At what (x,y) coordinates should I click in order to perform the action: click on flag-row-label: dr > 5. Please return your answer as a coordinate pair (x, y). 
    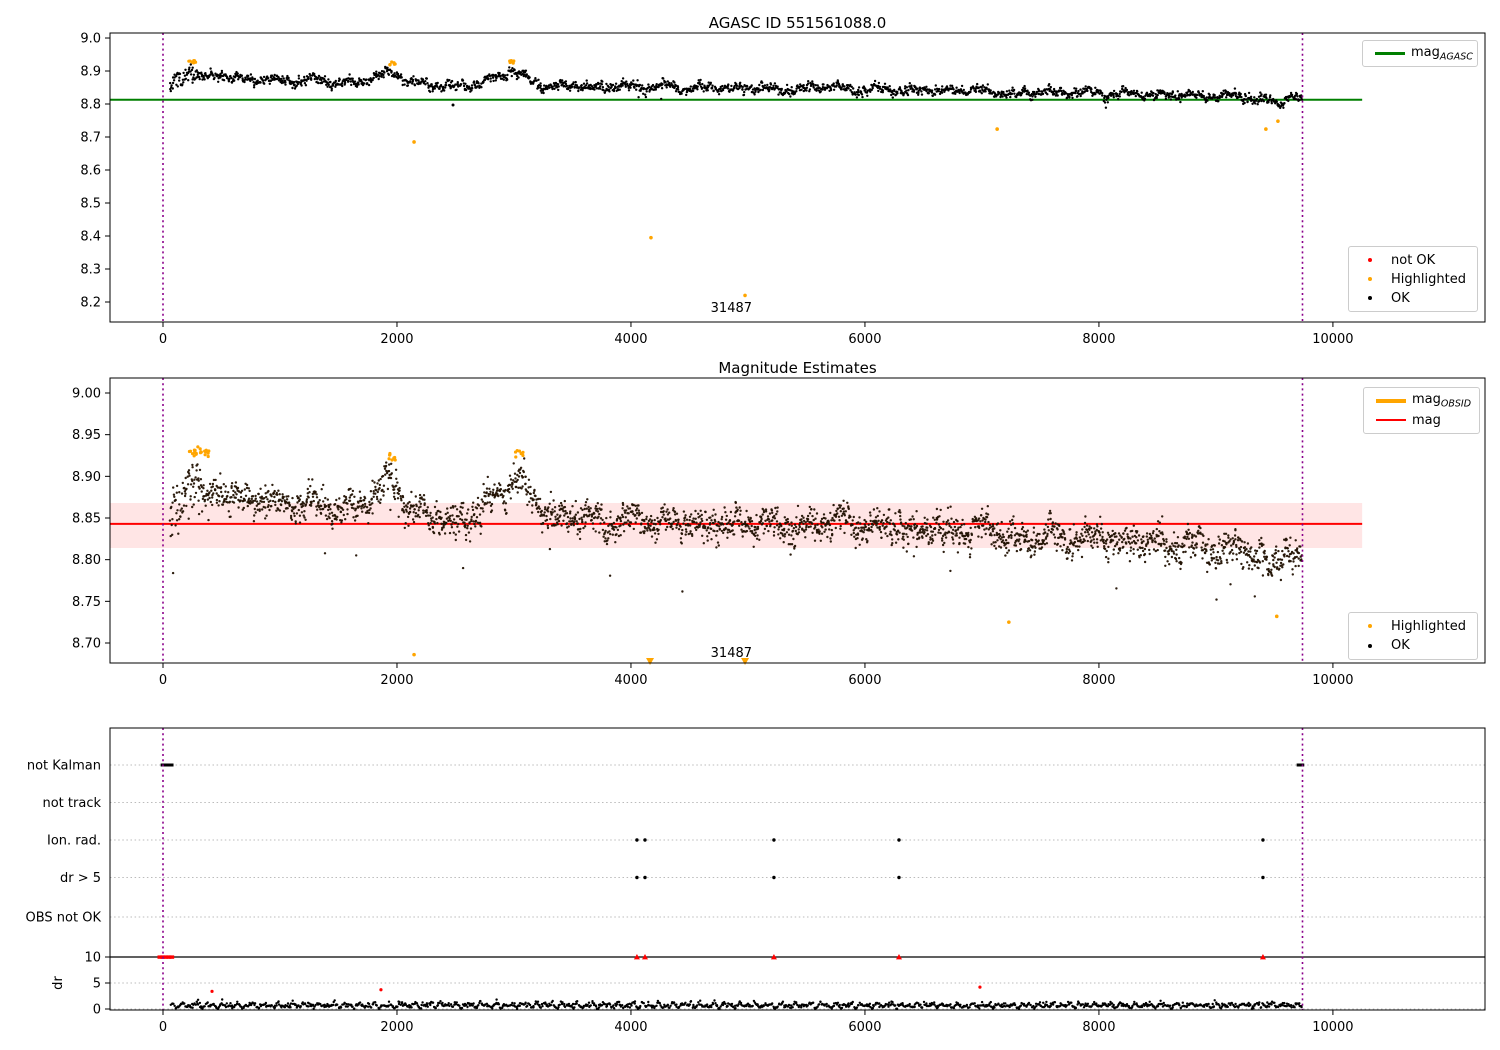
    Looking at the image, I should click on (80, 878).